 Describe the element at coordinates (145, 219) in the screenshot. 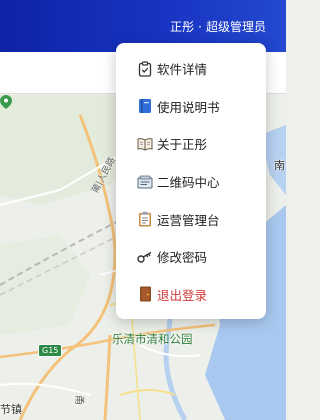

I see `clipboard-icon` at that location.